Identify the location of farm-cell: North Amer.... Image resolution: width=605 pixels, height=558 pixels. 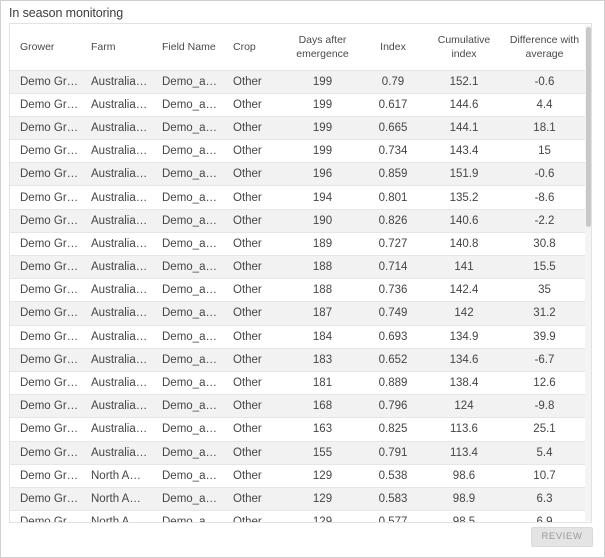
(116, 498).